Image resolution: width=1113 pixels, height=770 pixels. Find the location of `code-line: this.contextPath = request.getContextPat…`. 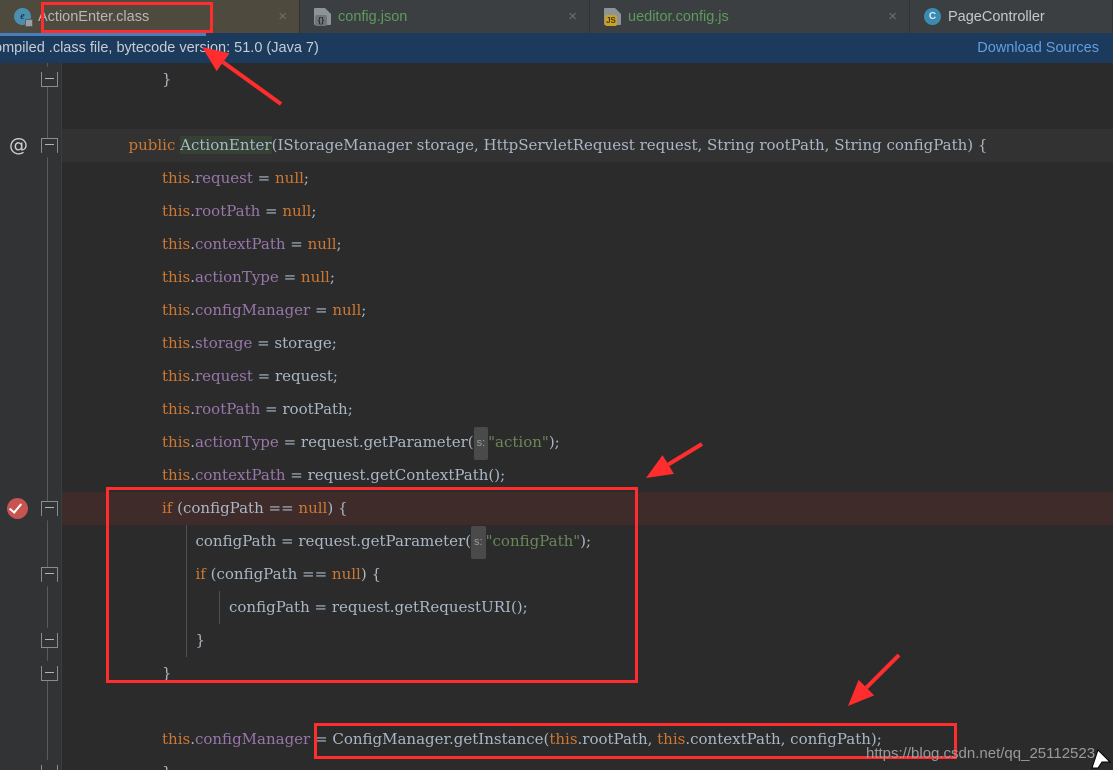

code-line: this.contextPath = request.getContextPat… is located at coordinates (587, 475).